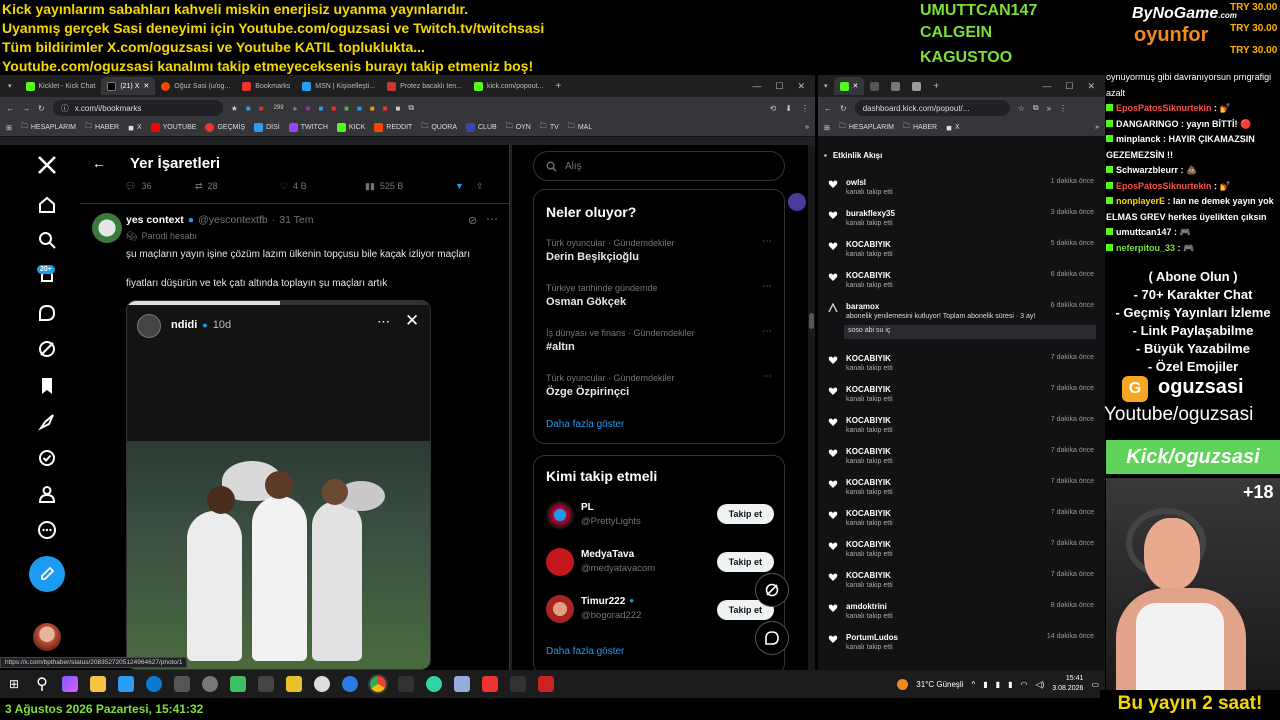 This screenshot has height=720, width=1280. I want to click on bookmarks-icon, so click(47, 386).